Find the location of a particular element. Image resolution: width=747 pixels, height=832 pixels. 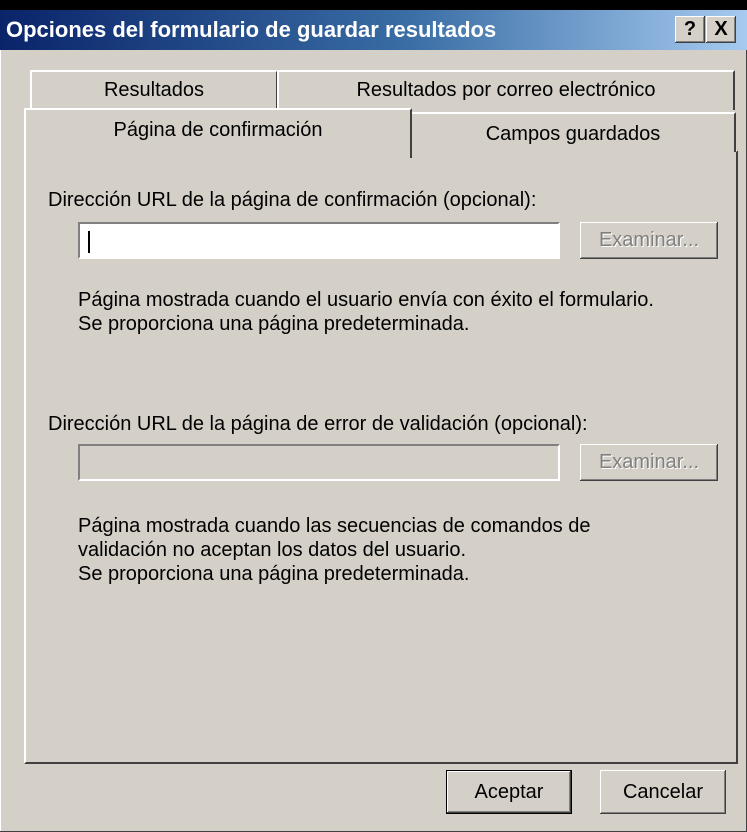

tab-pagina-confirmacion: Página de confirmación is located at coordinates (218, 133).